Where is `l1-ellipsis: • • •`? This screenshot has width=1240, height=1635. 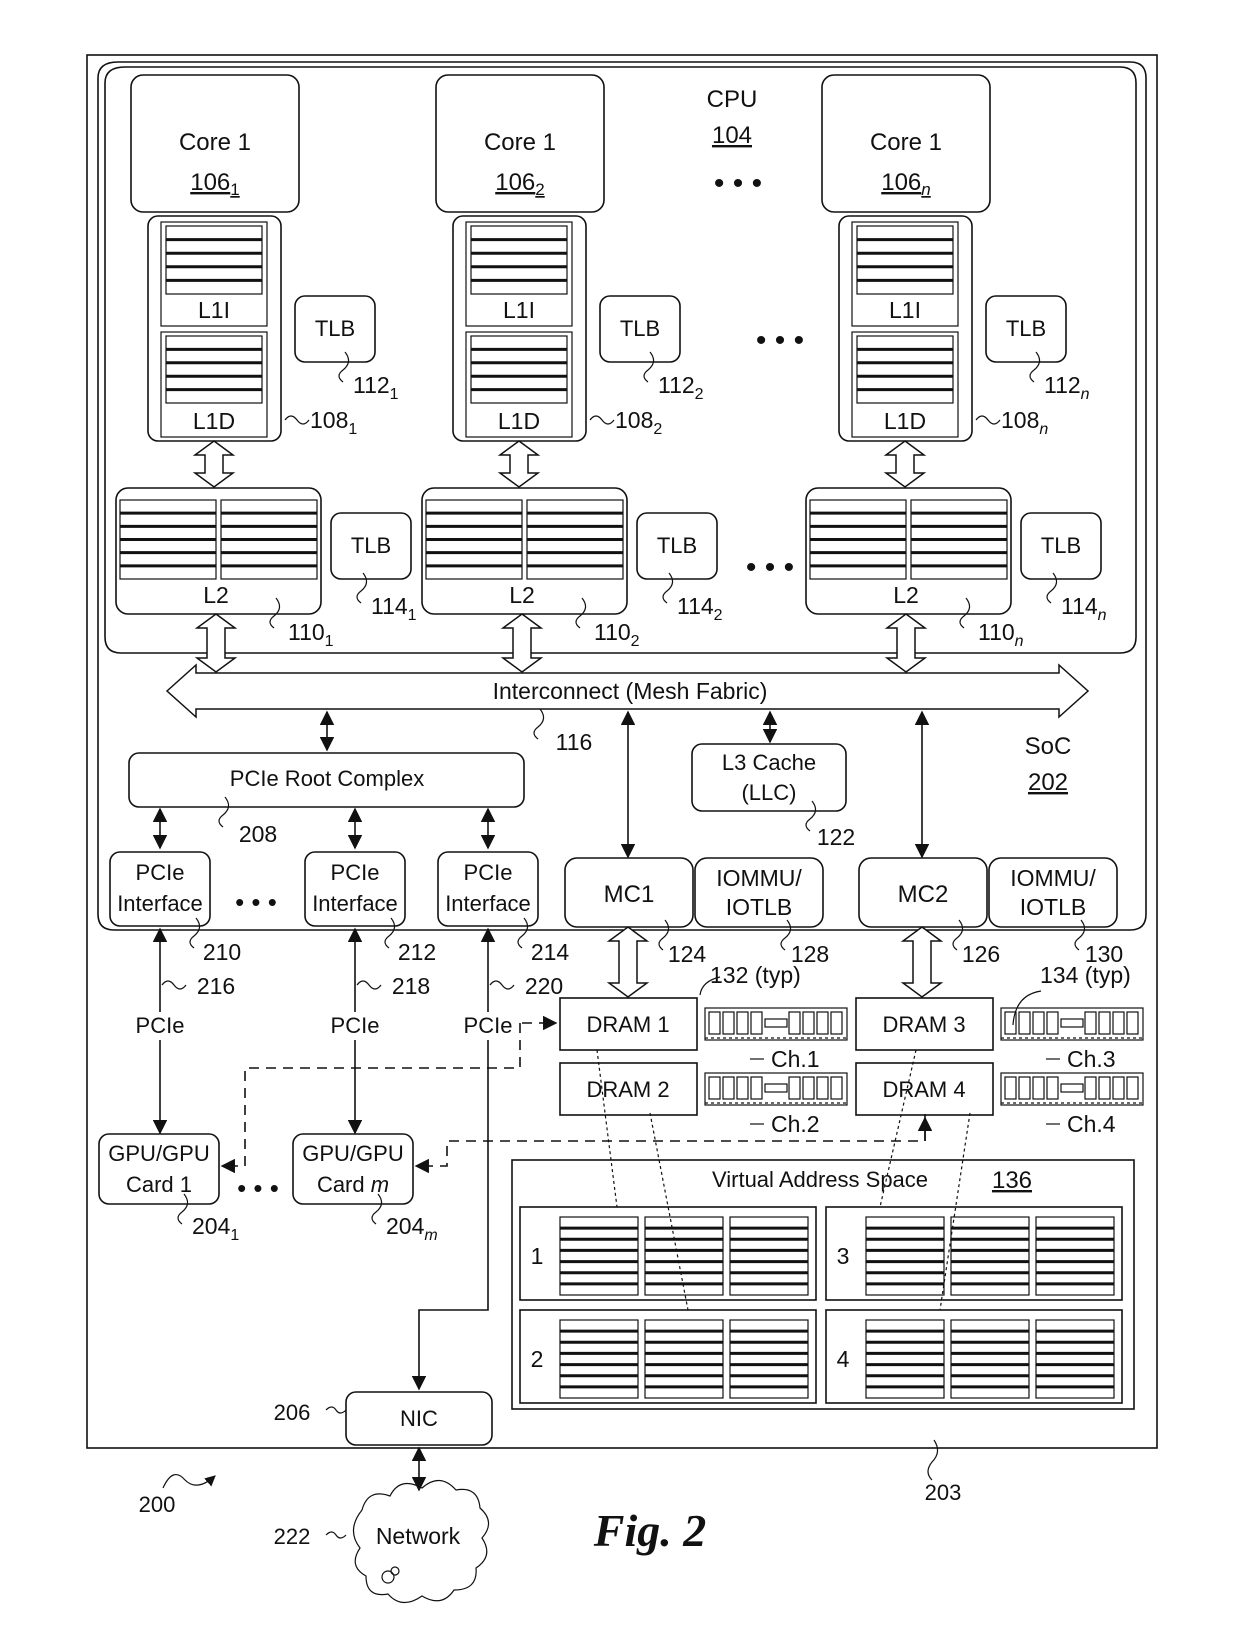 l1-ellipsis: • • • is located at coordinates (780, 340).